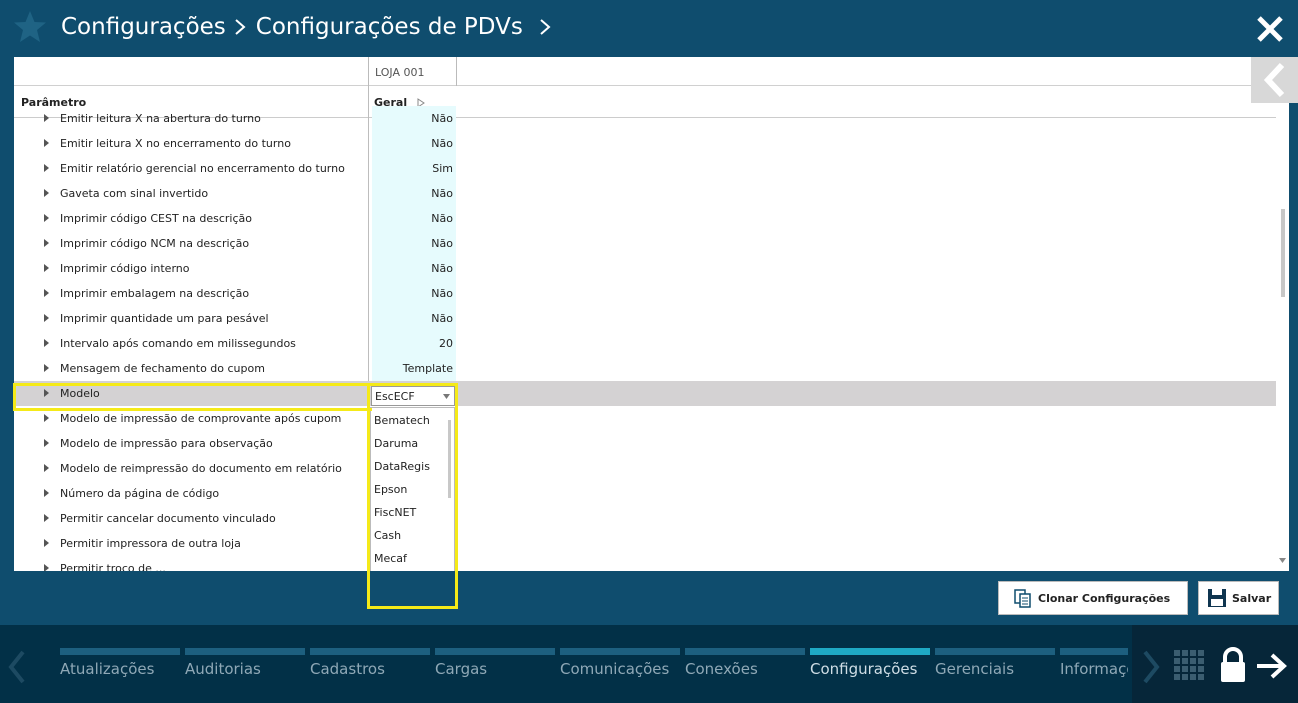  I want to click on parameter-name: Mensagem de fechamento do cupom, so click(162, 368).